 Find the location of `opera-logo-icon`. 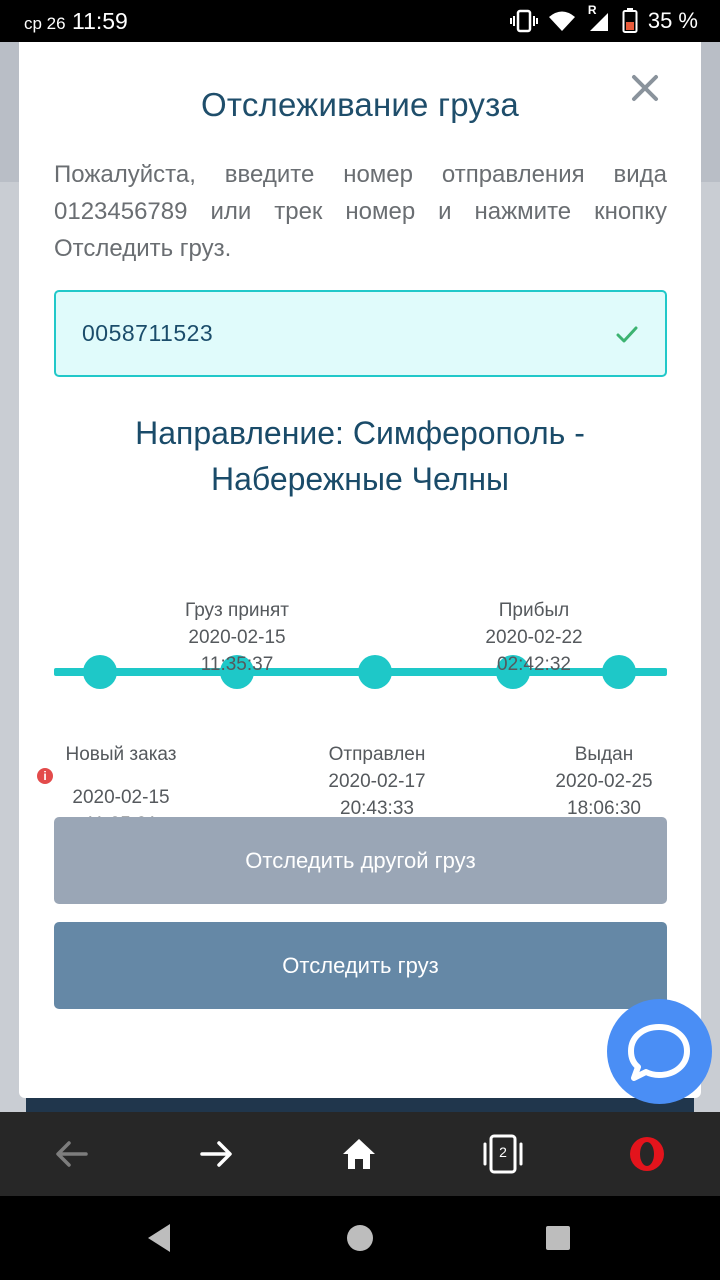

opera-logo-icon is located at coordinates (647, 1154).